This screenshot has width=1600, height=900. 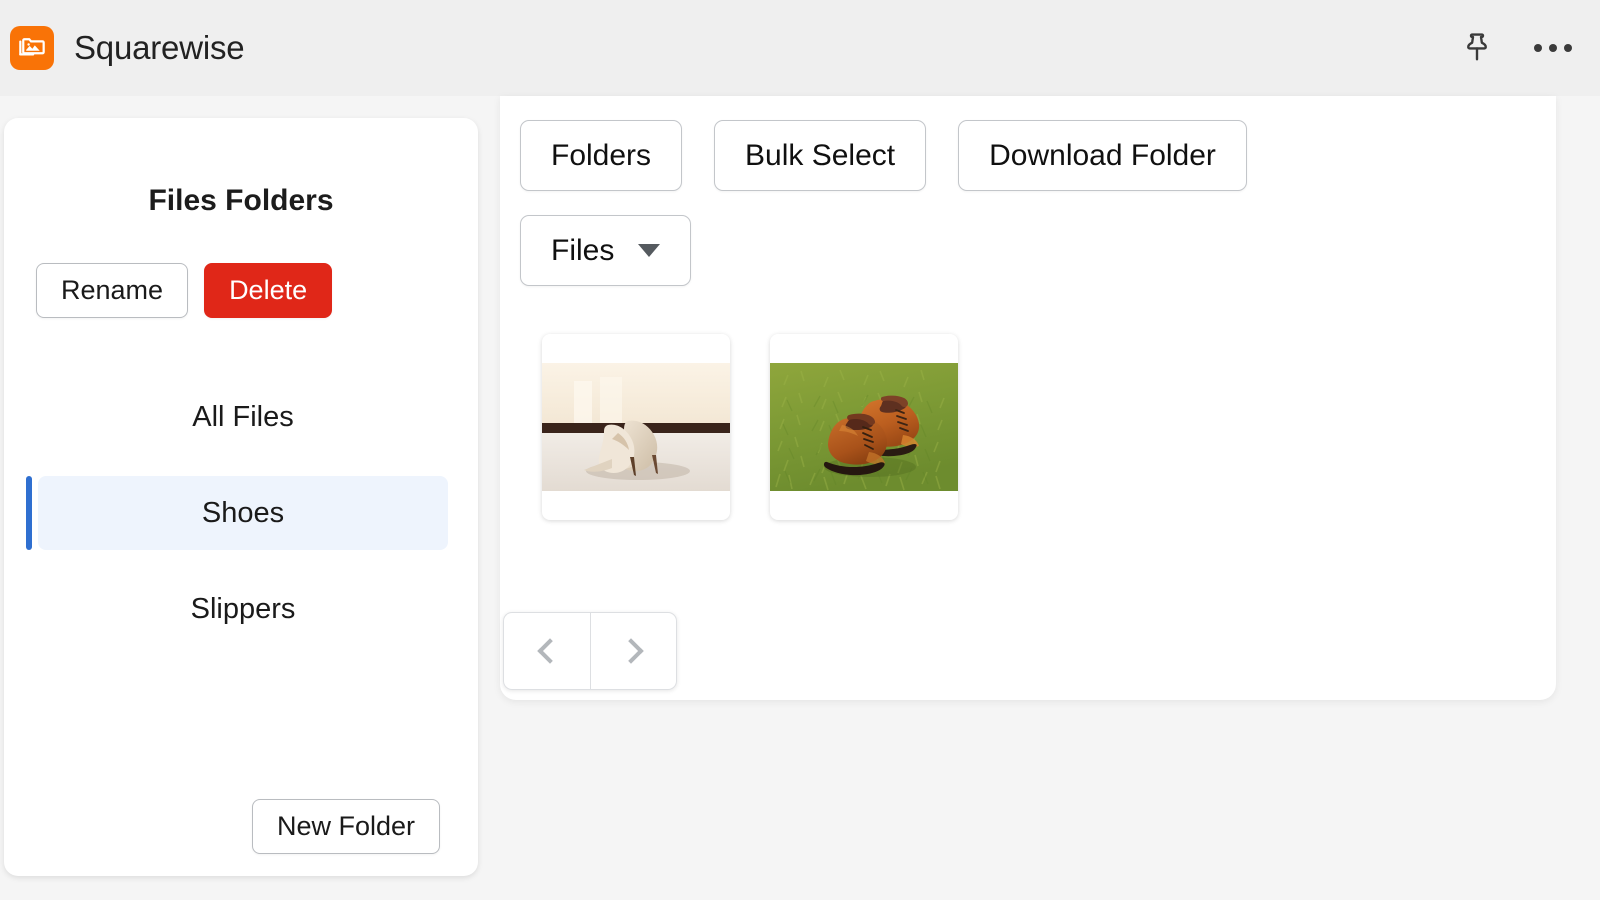 I want to click on sidebar-item-label: Shoes, so click(x=243, y=512).